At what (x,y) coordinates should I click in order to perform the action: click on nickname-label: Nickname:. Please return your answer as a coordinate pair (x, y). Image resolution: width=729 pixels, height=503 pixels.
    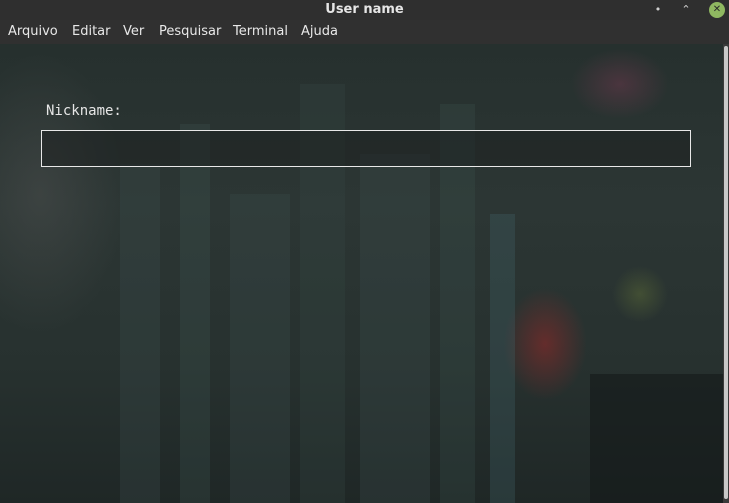
    Looking at the image, I should click on (84, 111).